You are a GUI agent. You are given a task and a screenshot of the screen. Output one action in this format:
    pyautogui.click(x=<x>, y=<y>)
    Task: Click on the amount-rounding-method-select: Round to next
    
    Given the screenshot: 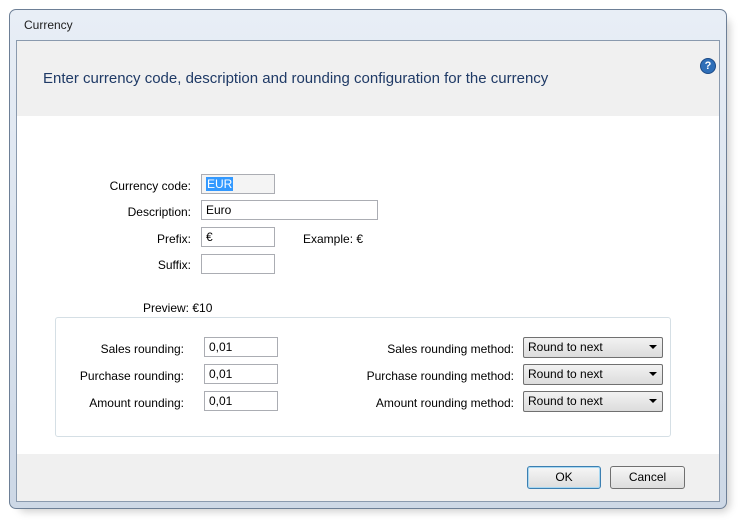 What is the action you would take?
    pyautogui.click(x=593, y=401)
    